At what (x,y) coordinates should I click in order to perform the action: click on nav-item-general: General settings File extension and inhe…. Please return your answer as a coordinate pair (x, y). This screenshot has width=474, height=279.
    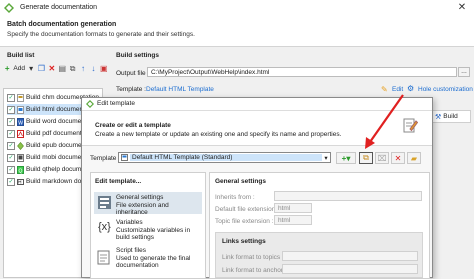
    Looking at the image, I should click on (148, 204).